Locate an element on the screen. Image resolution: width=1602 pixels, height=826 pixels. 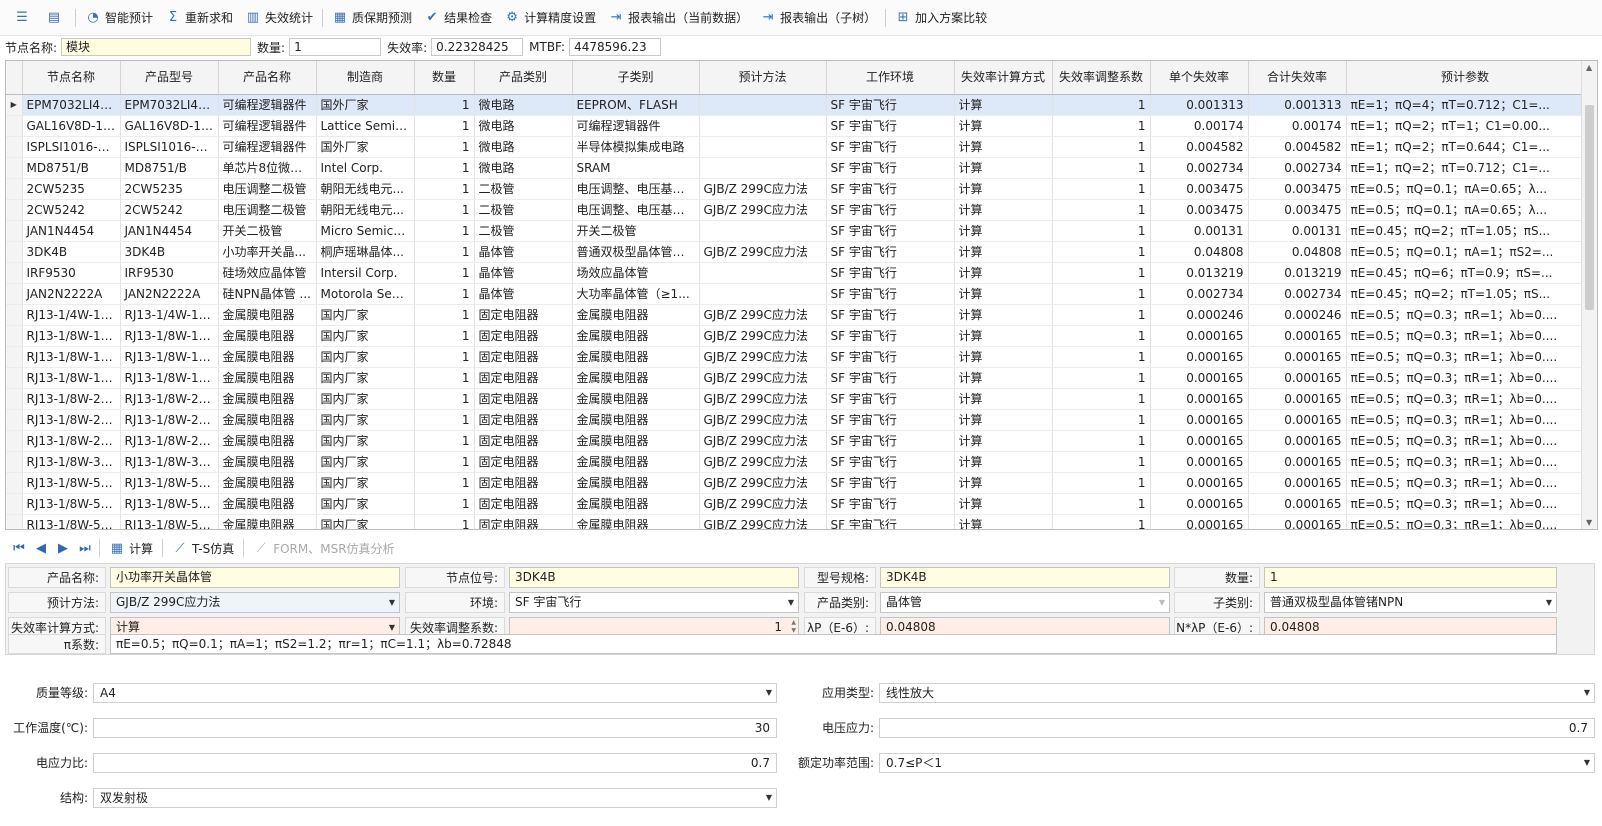
form-msr-button: ⟋ FORM、MSR仿真分析 is located at coordinates (323, 548).